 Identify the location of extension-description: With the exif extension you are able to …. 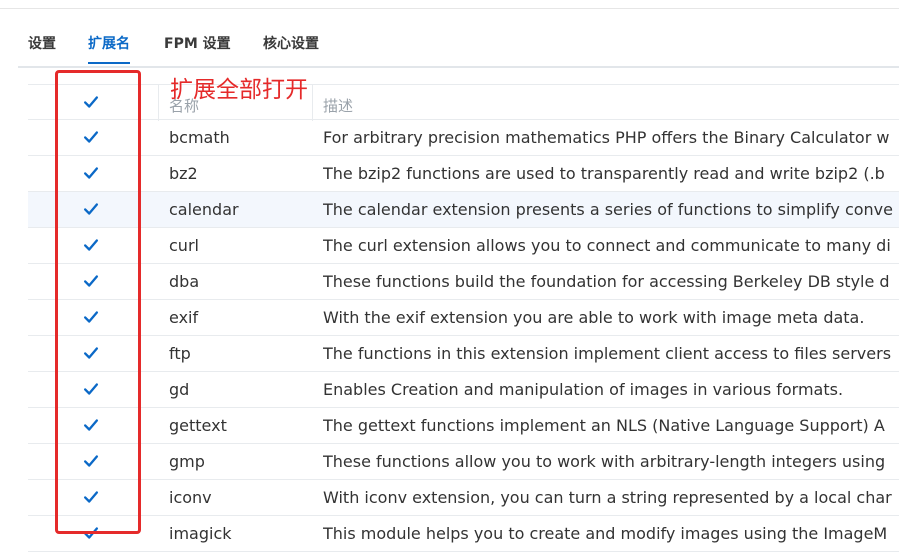
(594, 317).